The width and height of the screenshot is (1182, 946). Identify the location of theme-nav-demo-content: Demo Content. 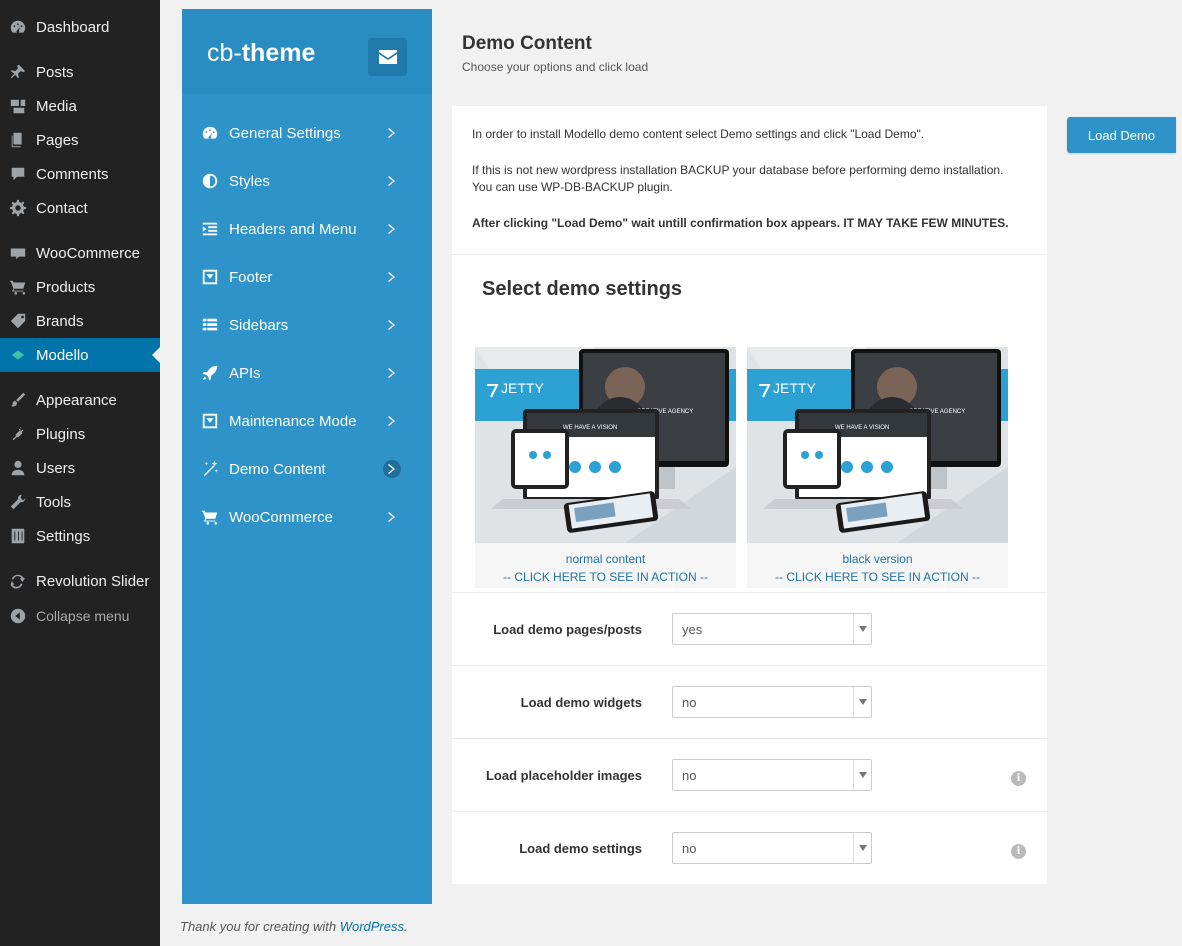
(307, 469).